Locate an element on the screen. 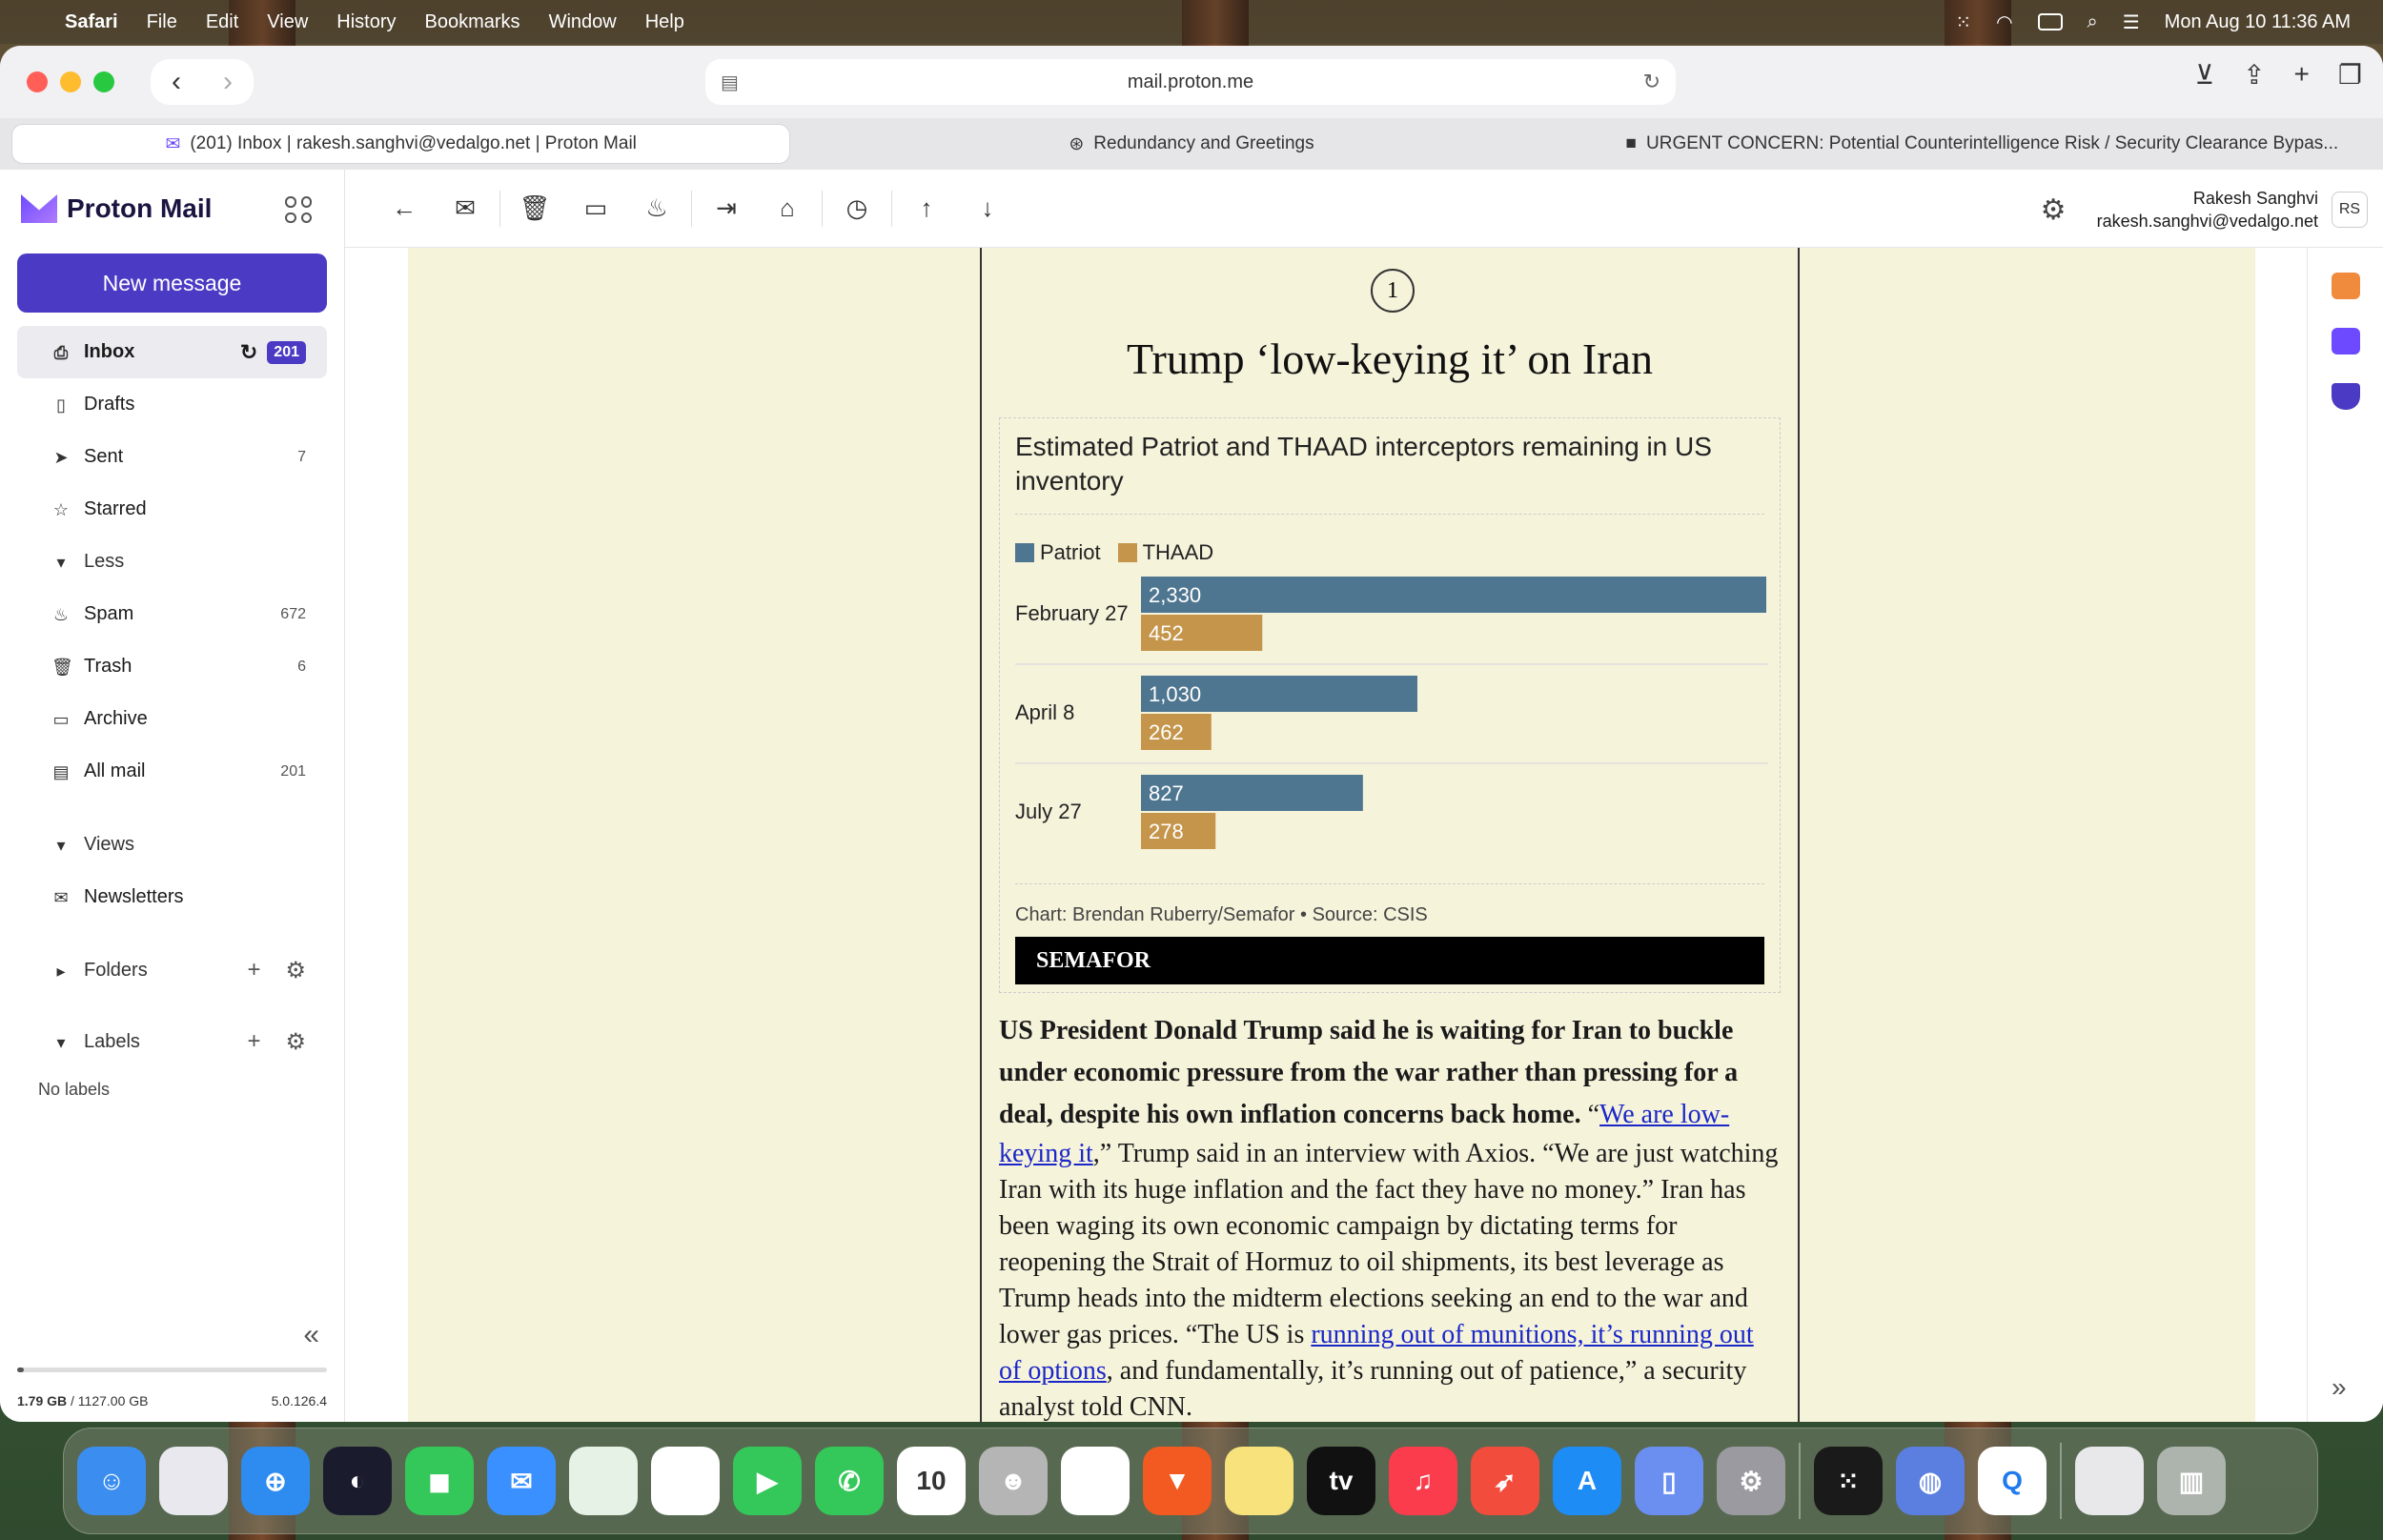 This screenshot has height=1540, width=2383. close-window-button is located at coordinates (37, 81).